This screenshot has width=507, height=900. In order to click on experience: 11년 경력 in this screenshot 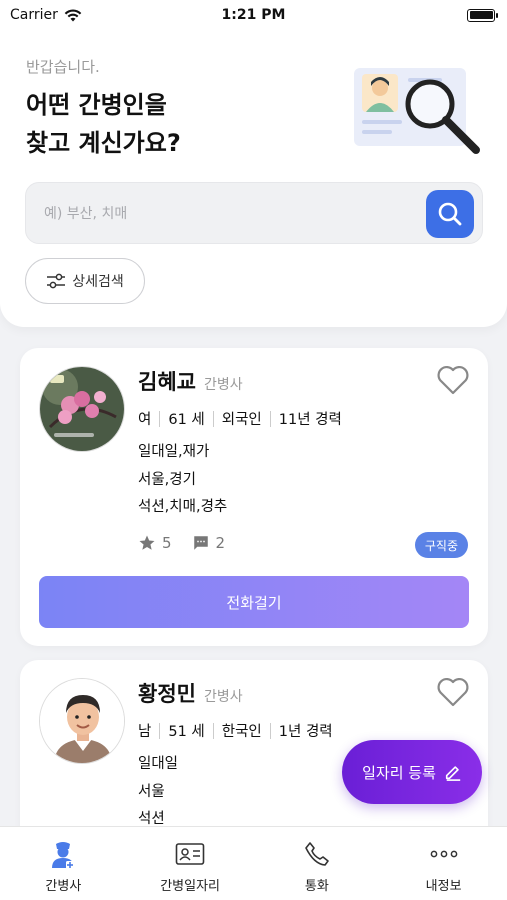, I will do `click(310, 420)`.